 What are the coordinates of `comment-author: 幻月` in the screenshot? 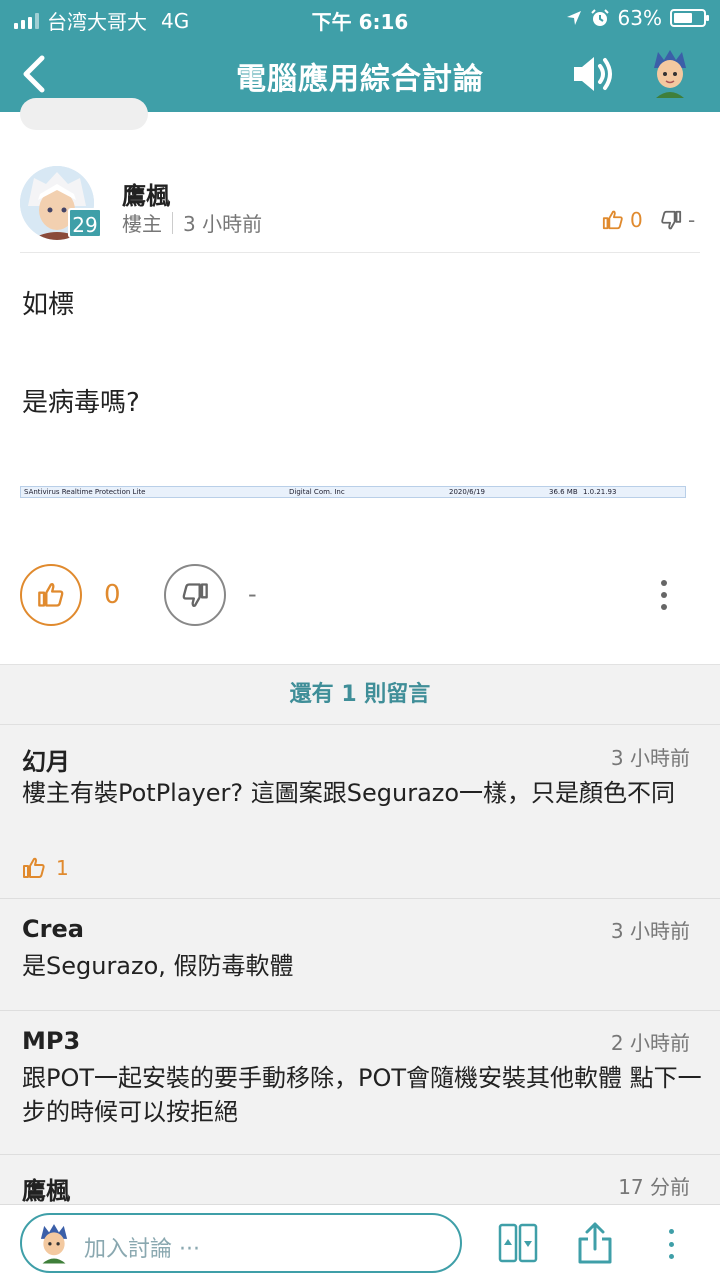 It's located at (46, 759).